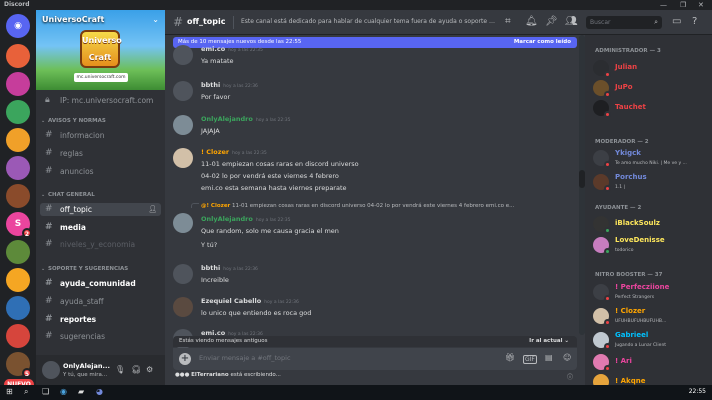 Image resolution: width=712 pixels, height=400 pixels. Describe the element at coordinates (694, 21) in the screenshot. I see `help-icon: ?` at that location.